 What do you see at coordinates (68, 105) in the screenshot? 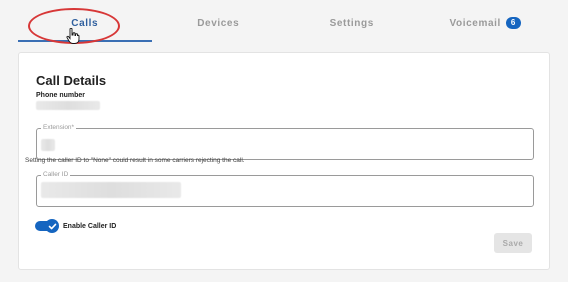
I see `phone-number-value` at bounding box center [68, 105].